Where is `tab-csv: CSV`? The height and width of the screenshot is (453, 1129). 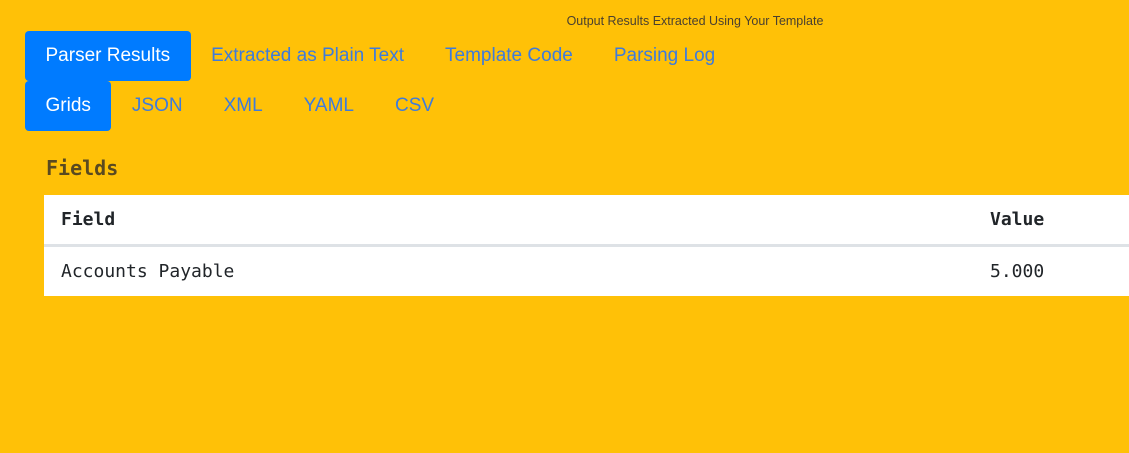 tab-csv: CSV is located at coordinates (415, 106).